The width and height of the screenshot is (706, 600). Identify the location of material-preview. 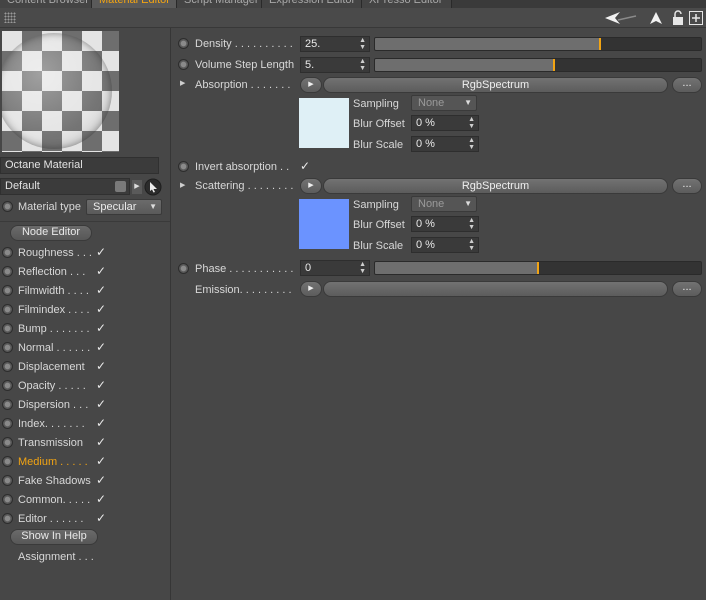
(60, 91).